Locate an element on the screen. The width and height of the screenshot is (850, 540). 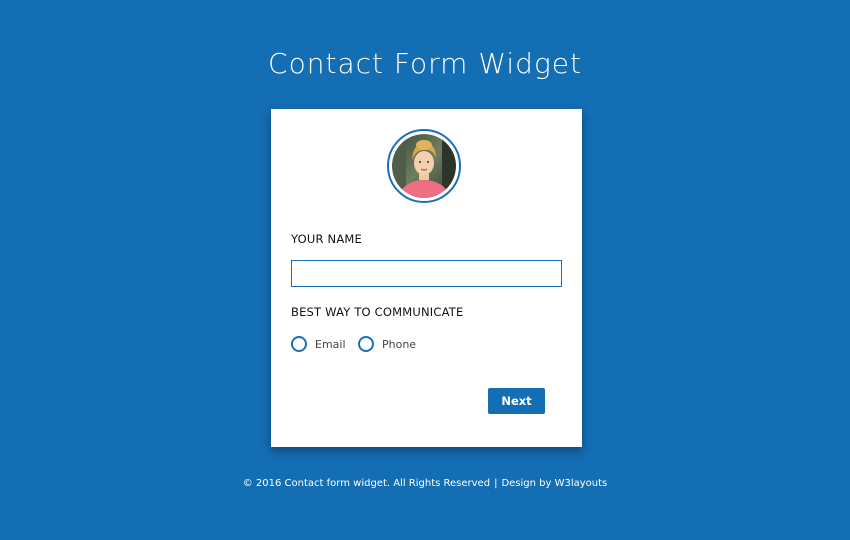
email-radio-label: Email is located at coordinates (330, 344).